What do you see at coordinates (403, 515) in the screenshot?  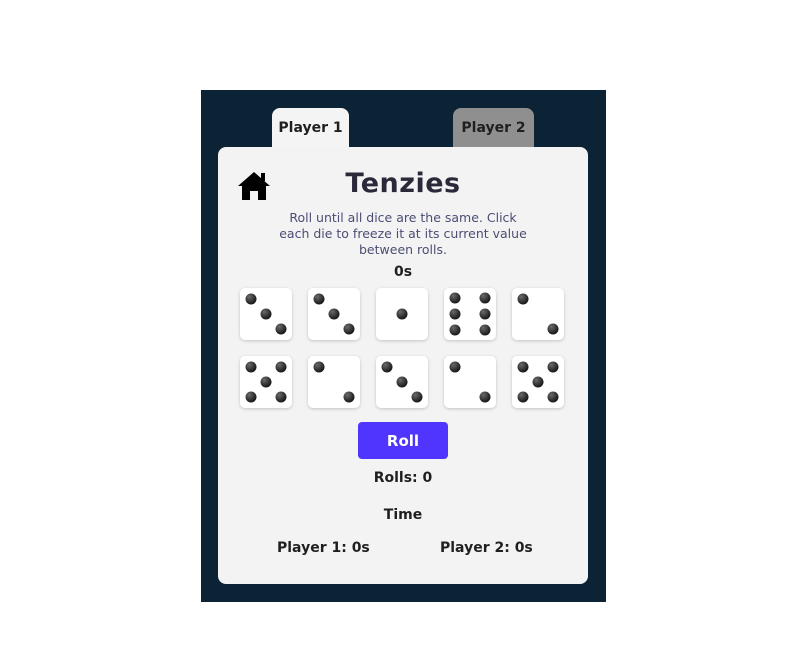 I see `time-heading: Time` at bounding box center [403, 515].